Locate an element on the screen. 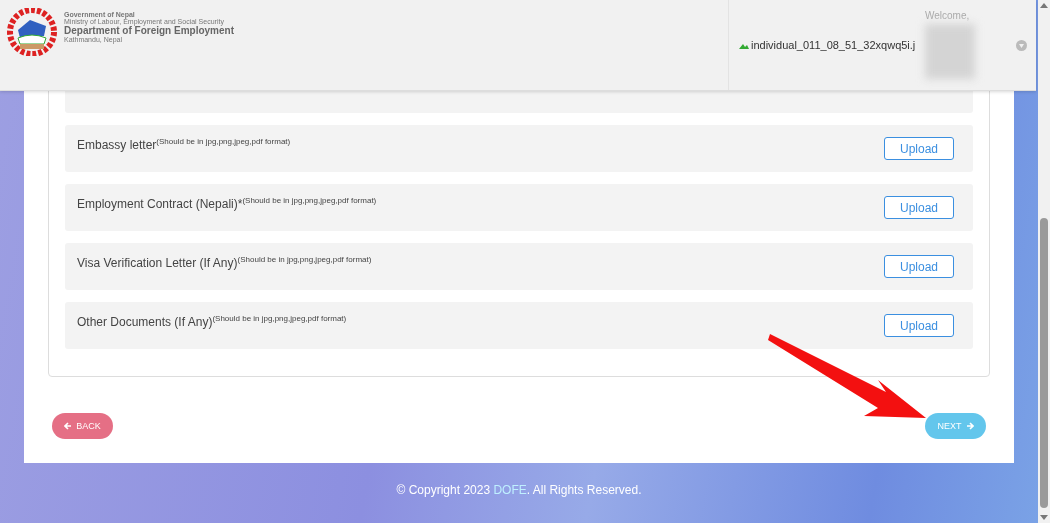 This screenshot has width=1050, height=523. scroll-down-icon is located at coordinates (1044, 517).